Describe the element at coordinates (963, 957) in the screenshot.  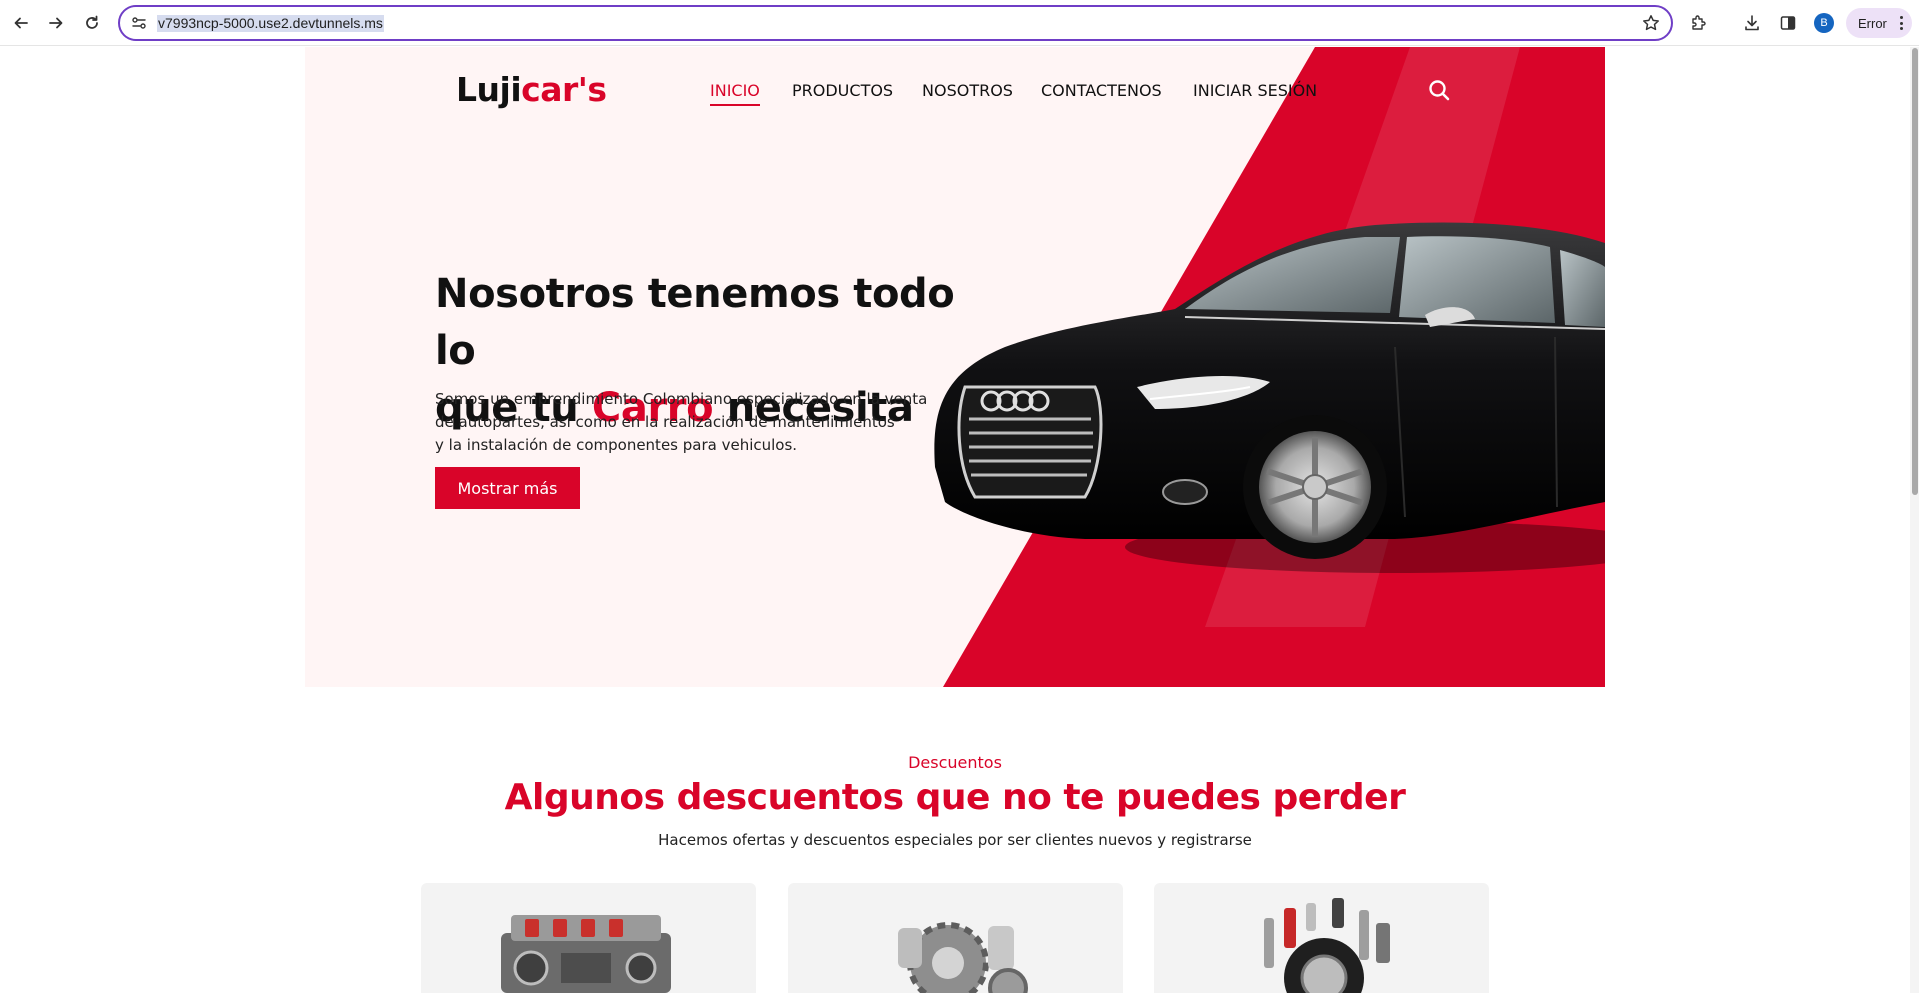
I see `gears-icon` at that location.